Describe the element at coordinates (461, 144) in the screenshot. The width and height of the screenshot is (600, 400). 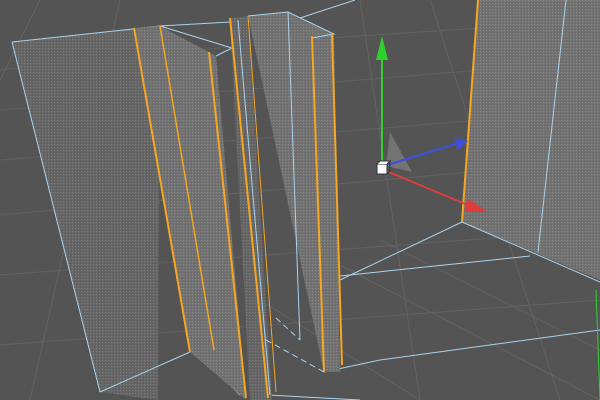
I see `arrow-depth-icon` at that location.